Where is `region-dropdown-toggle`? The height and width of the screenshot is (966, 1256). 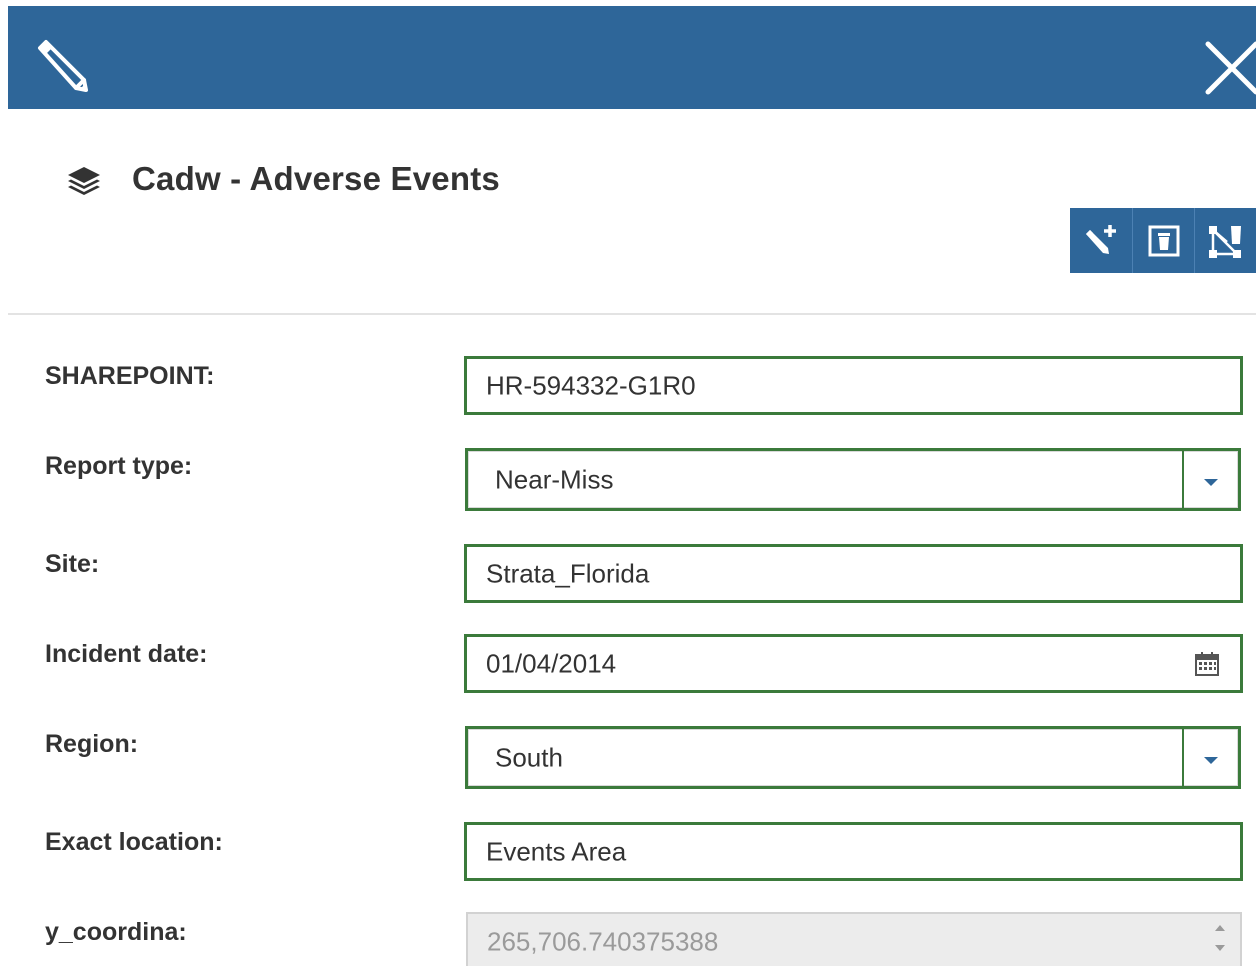 region-dropdown-toggle is located at coordinates (1210, 757).